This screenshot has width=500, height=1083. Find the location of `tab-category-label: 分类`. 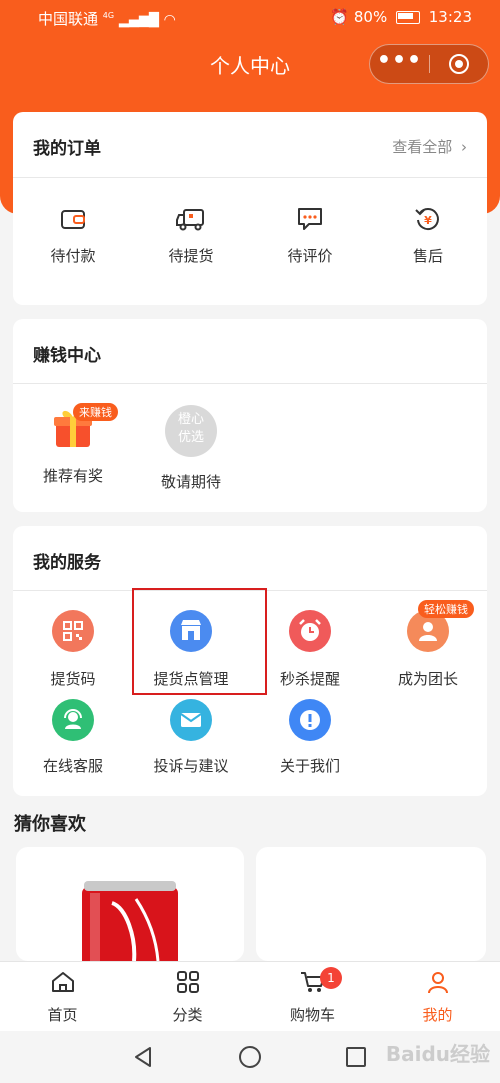

tab-category-label: 分类 is located at coordinates (187, 1015).